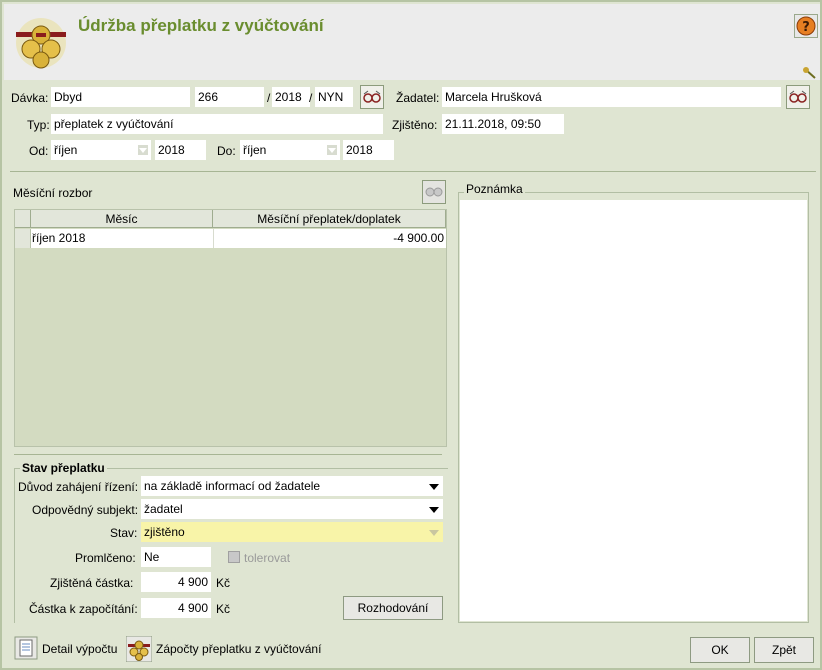 This screenshot has width=822, height=670. Describe the element at coordinates (292, 486) in the screenshot. I see `duvod-select: na základě informací od žadatele` at that location.